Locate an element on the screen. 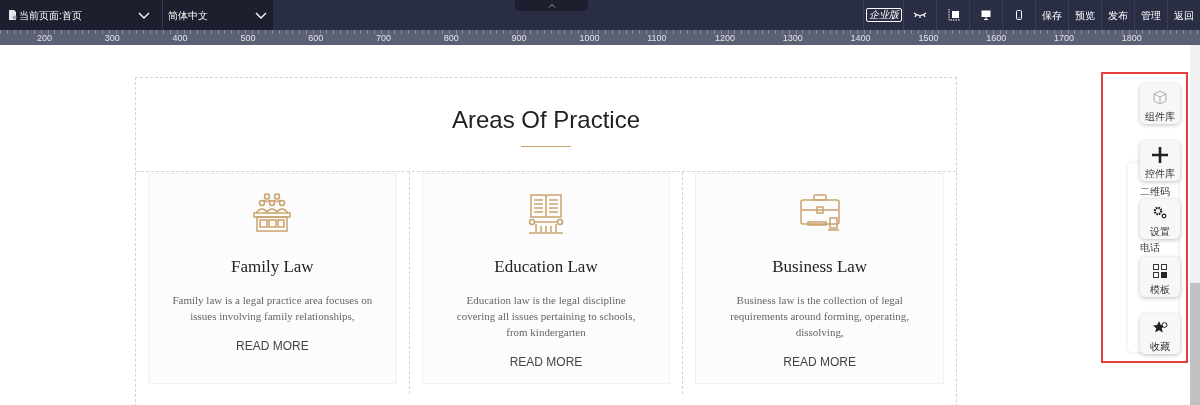 This screenshot has height=405, width=1200. page-icon is located at coordinates (12, 15).